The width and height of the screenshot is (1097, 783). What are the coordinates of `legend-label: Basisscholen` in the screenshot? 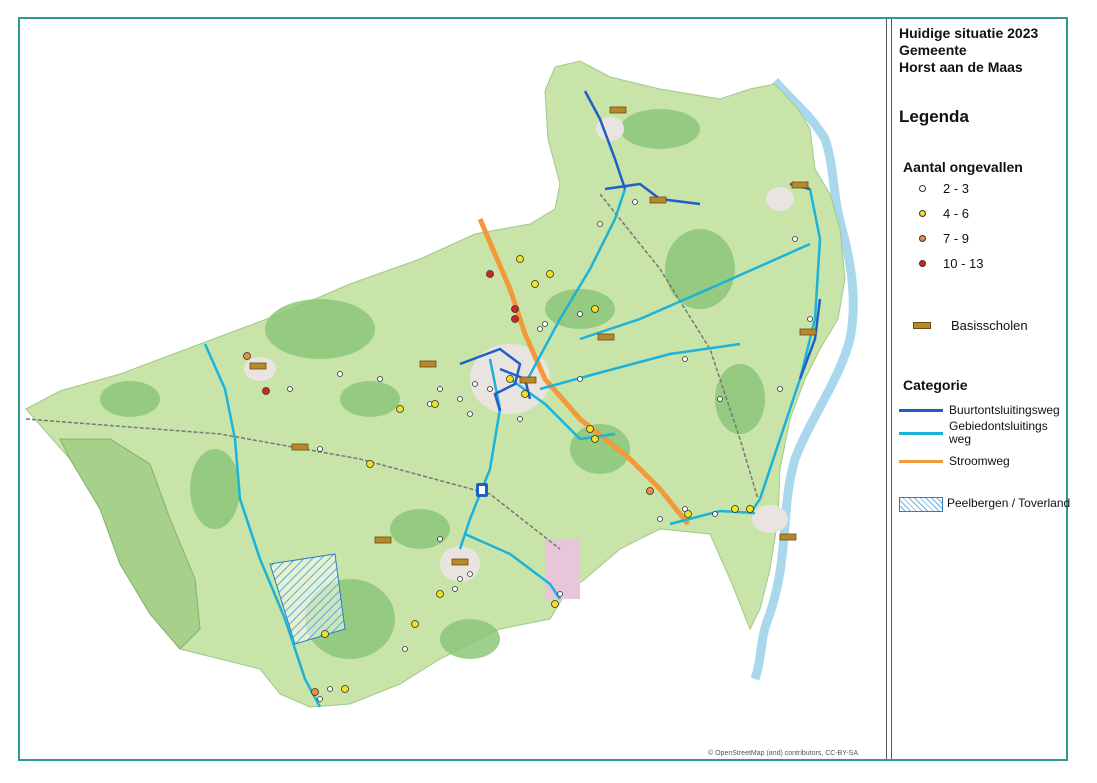 It's located at (989, 325).